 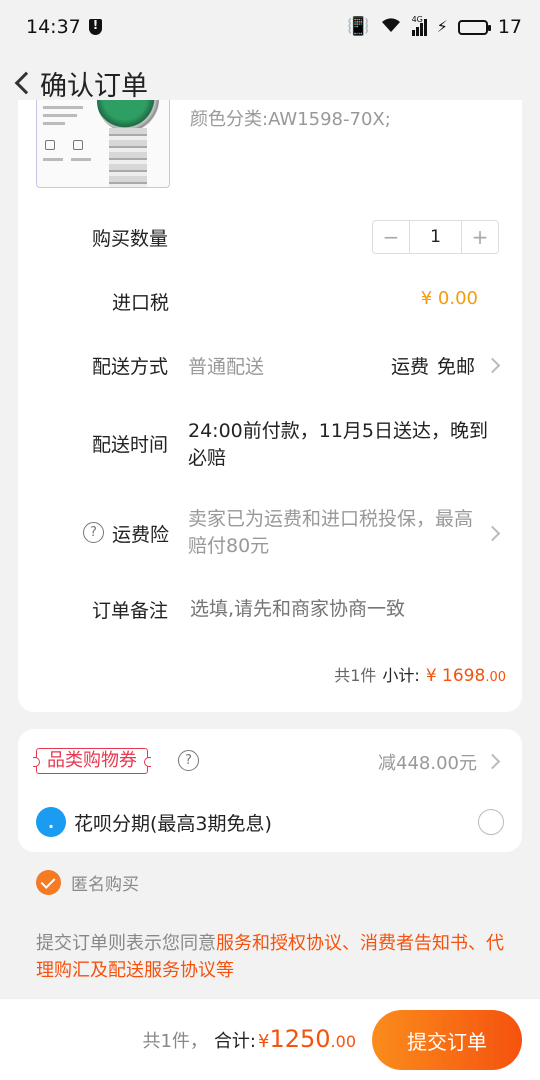 I want to click on shipping-fee-label: 运费, so click(x=410, y=367).